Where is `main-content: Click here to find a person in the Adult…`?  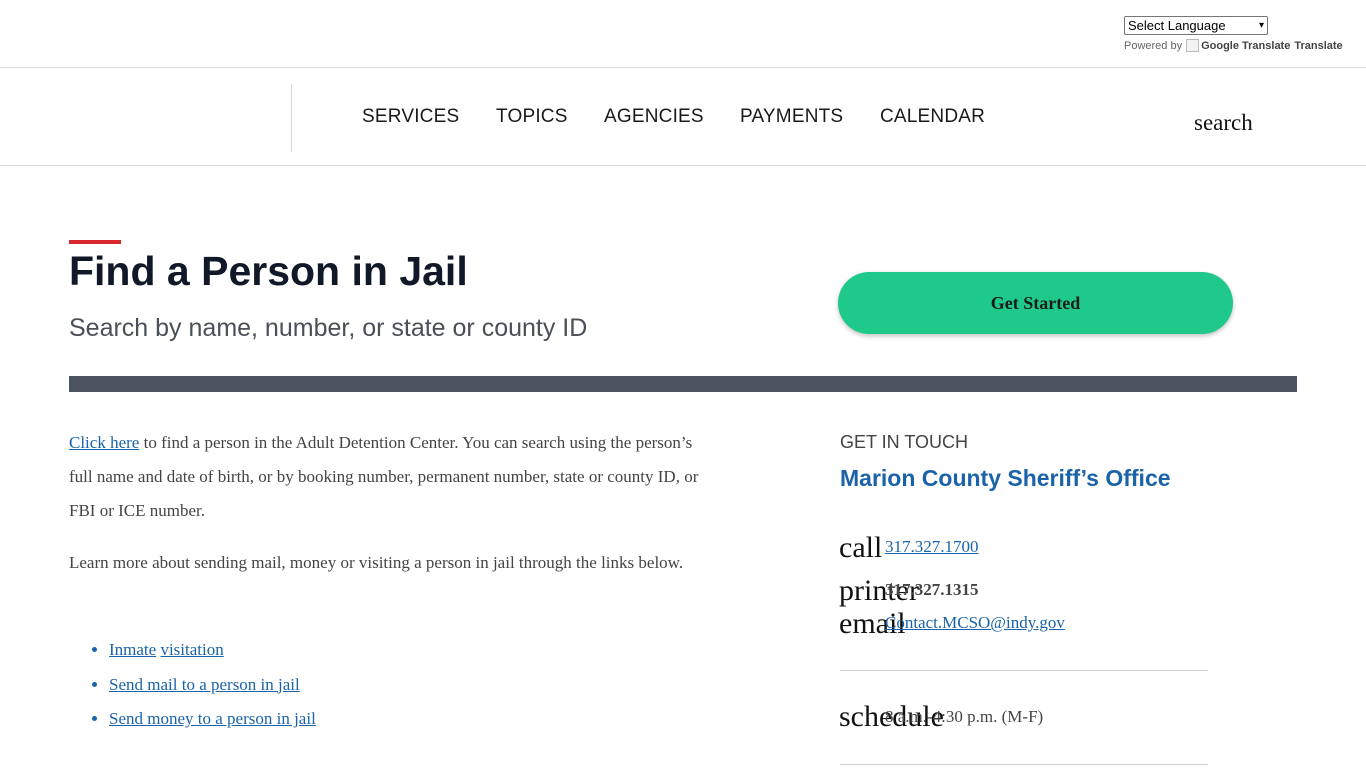 main-content: Click here to find a person in the Adult… is located at coordinates (389, 512).